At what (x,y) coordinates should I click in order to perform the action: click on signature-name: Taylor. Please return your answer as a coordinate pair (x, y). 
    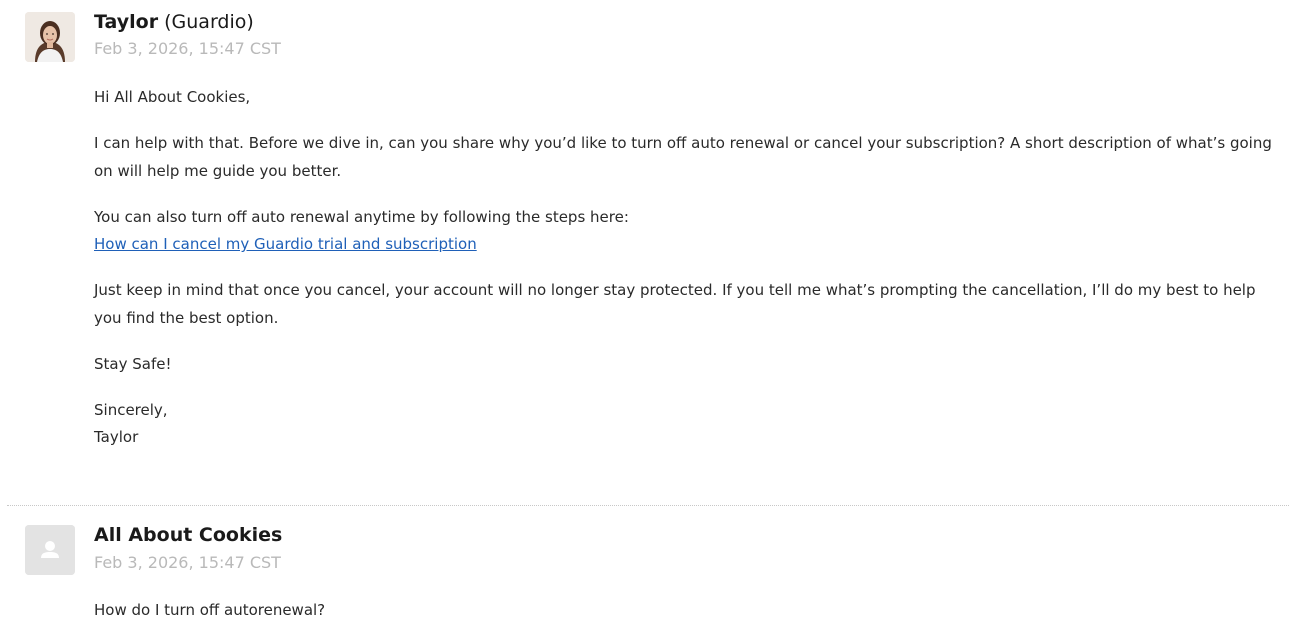
    Looking at the image, I should click on (116, 437).